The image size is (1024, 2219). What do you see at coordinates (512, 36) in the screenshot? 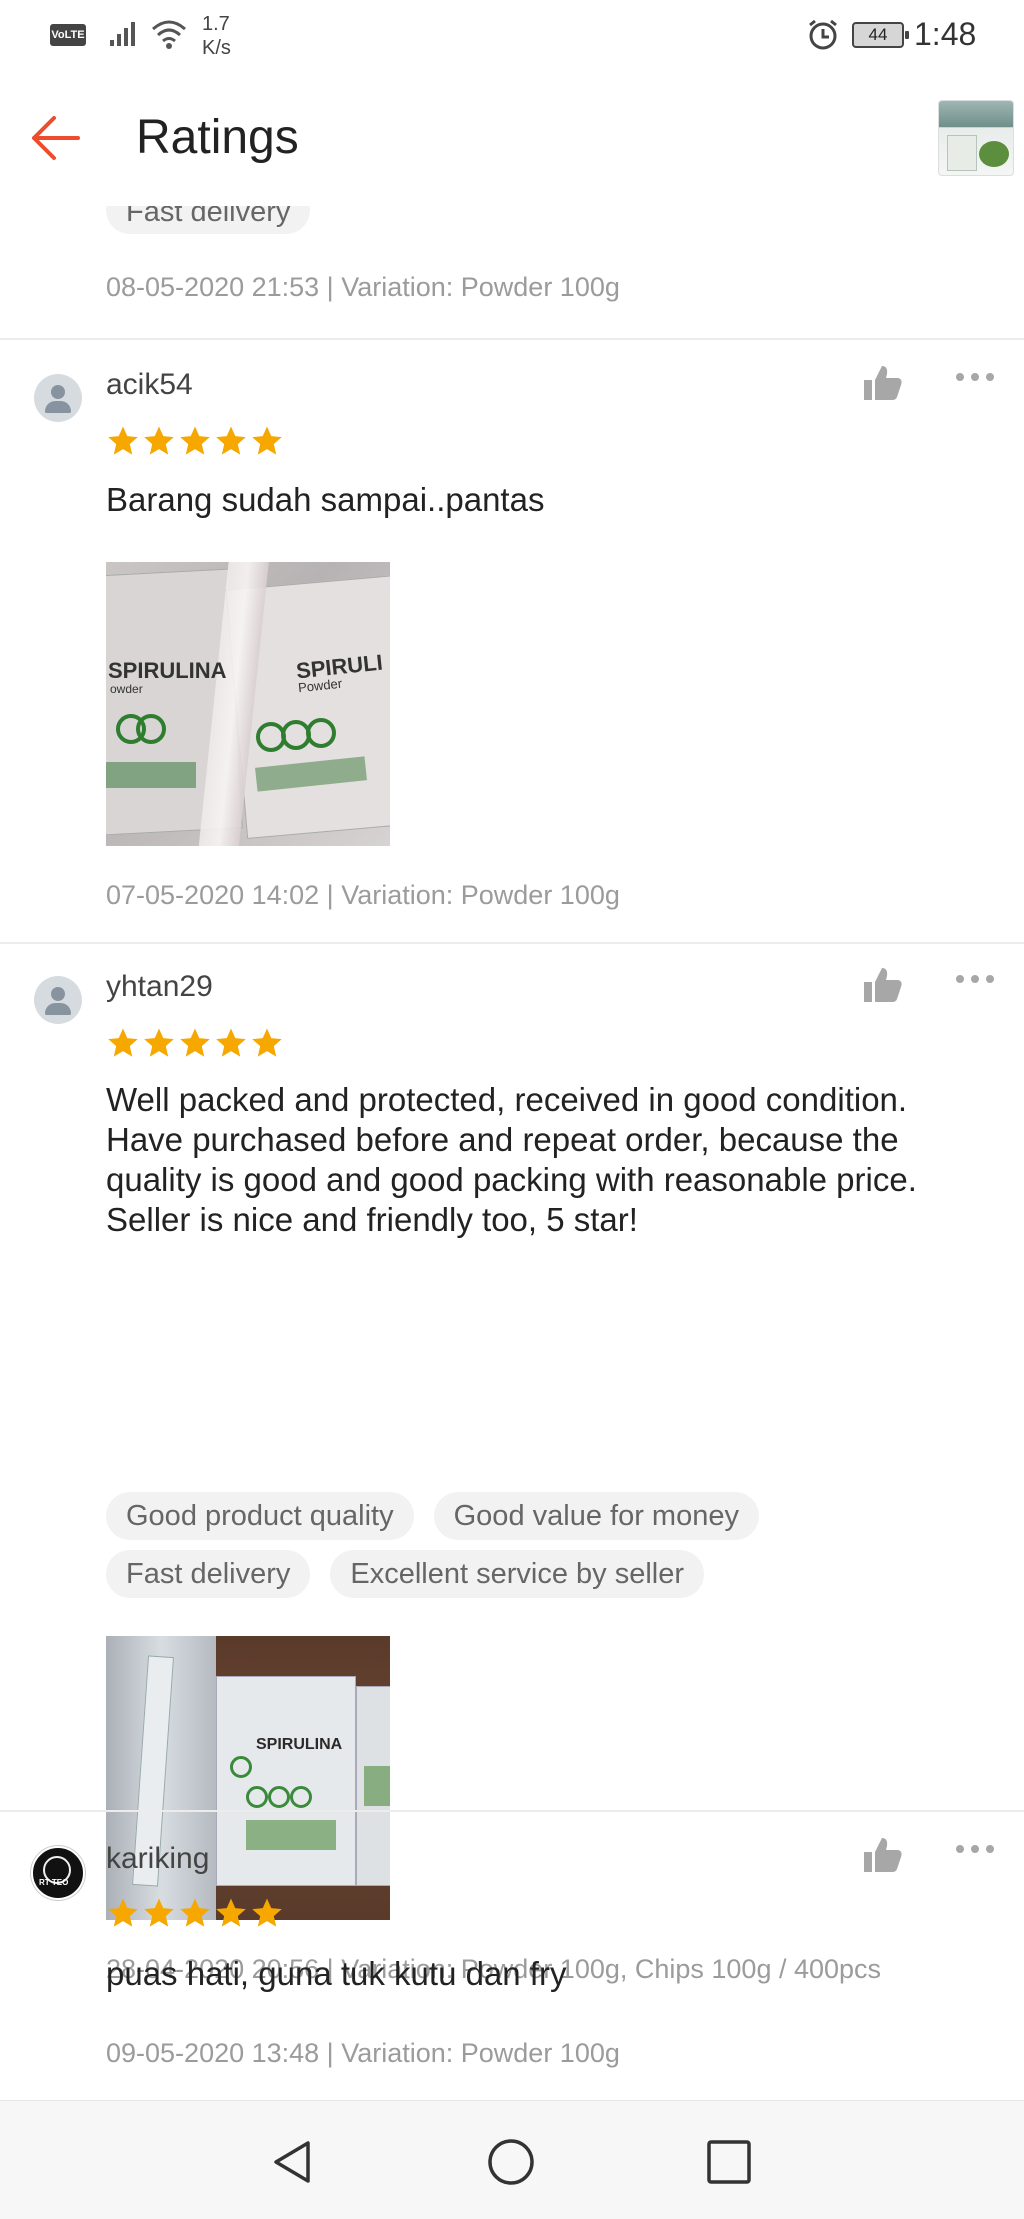
I see `status-bar: VoLTE 1.7 K/s 44 1:48` at bounding box center [512, 36].